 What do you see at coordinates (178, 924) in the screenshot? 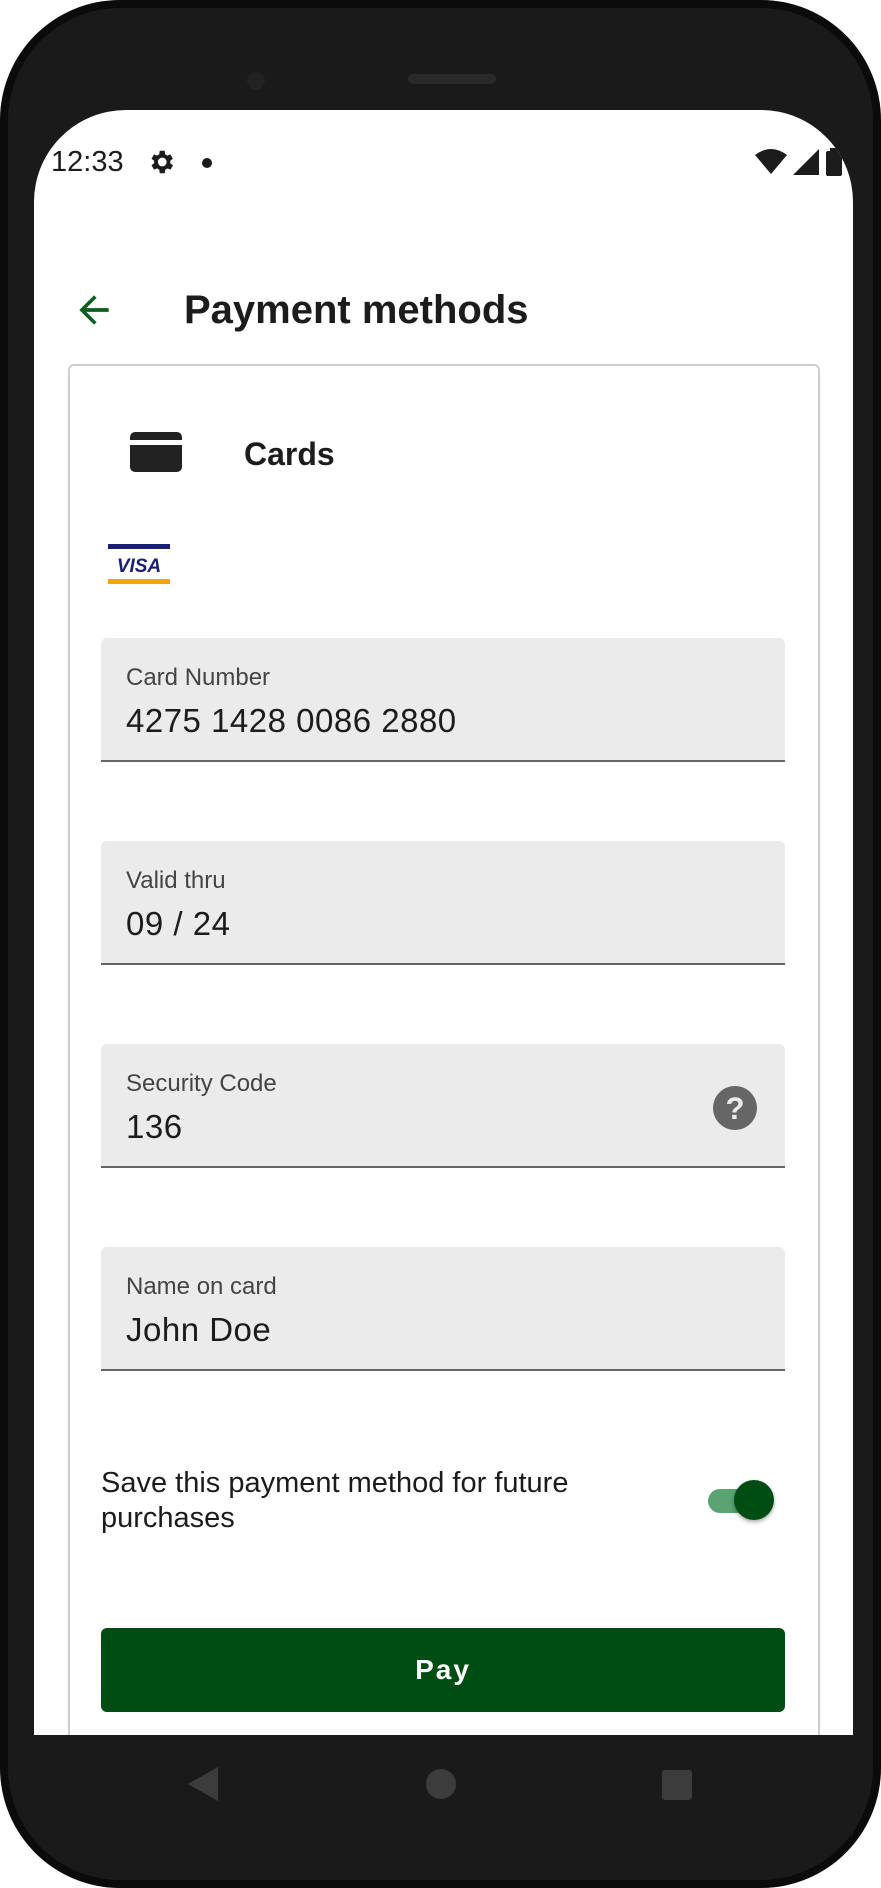
I see `valid-thru-input: 09 / 24` at bounding box center [178, 924].